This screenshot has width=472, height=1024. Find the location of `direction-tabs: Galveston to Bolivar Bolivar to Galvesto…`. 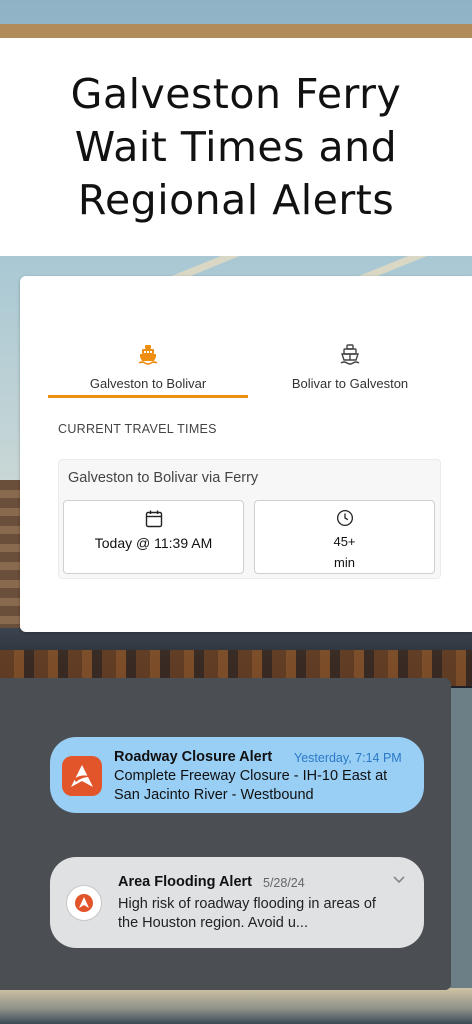

direction-tabs: Galveston to Bolivar Bolivar to Galvesto… is located at coordinates (249, 370).